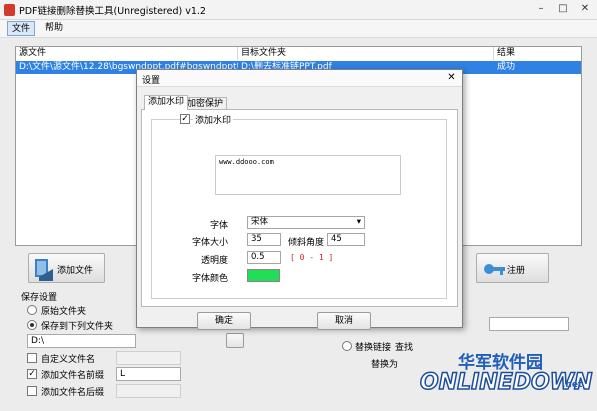 Image resolution: width=597 pixels, height=411 pixels. What do you see at coordinates (151, 81) in the screenshot?
I see `dialog-title: 设置` at bounding box center [151, 81].